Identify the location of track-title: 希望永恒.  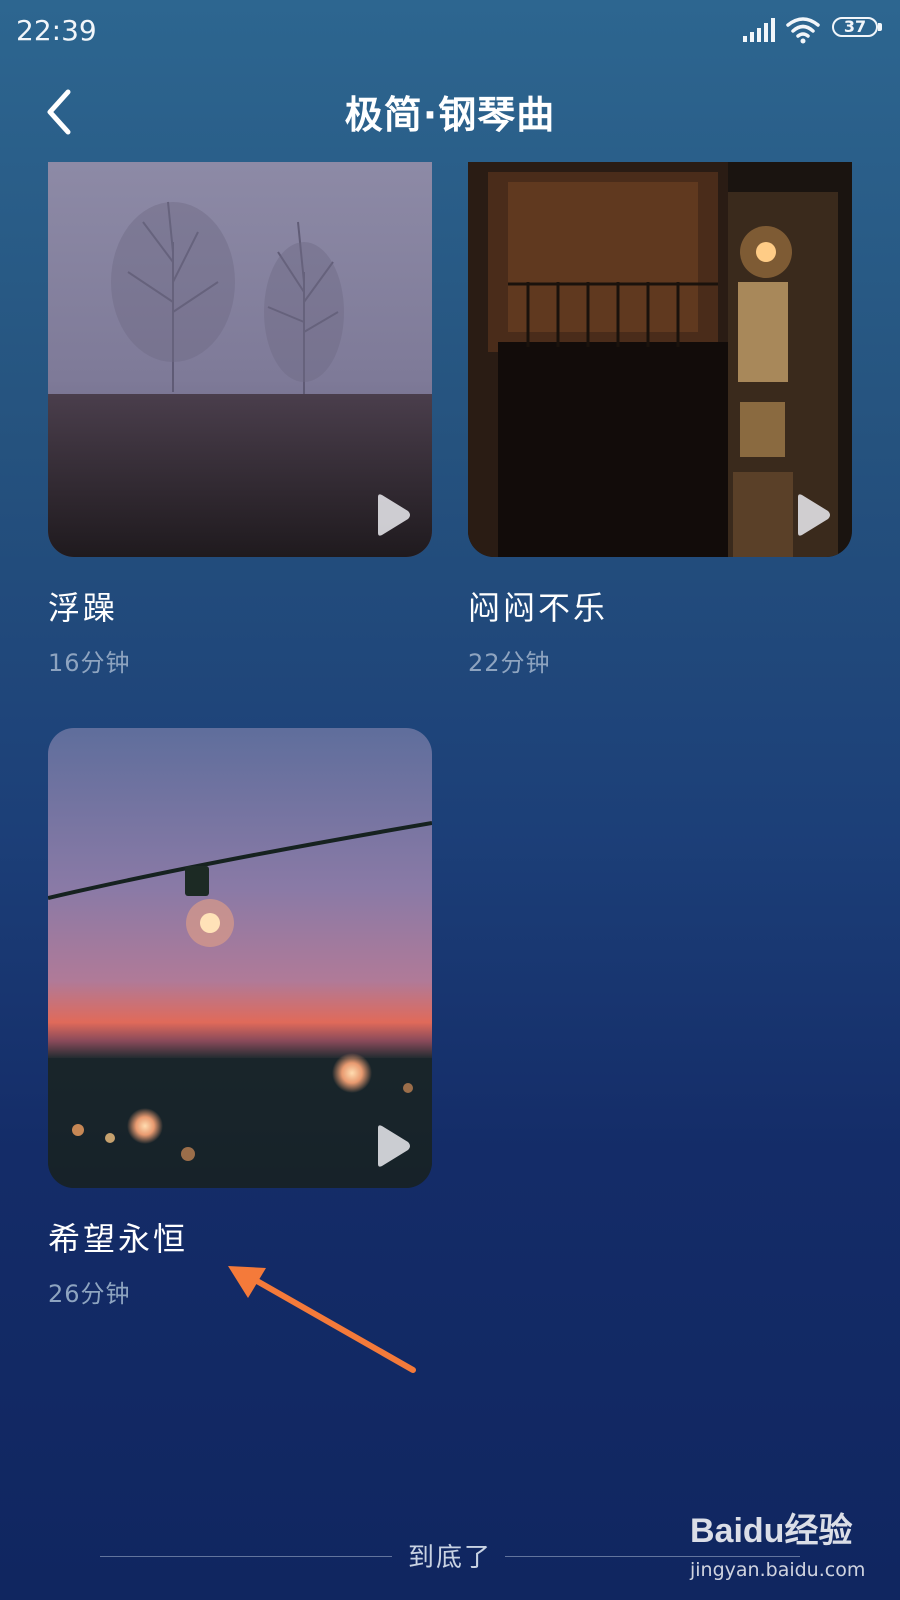
(118, 1239).